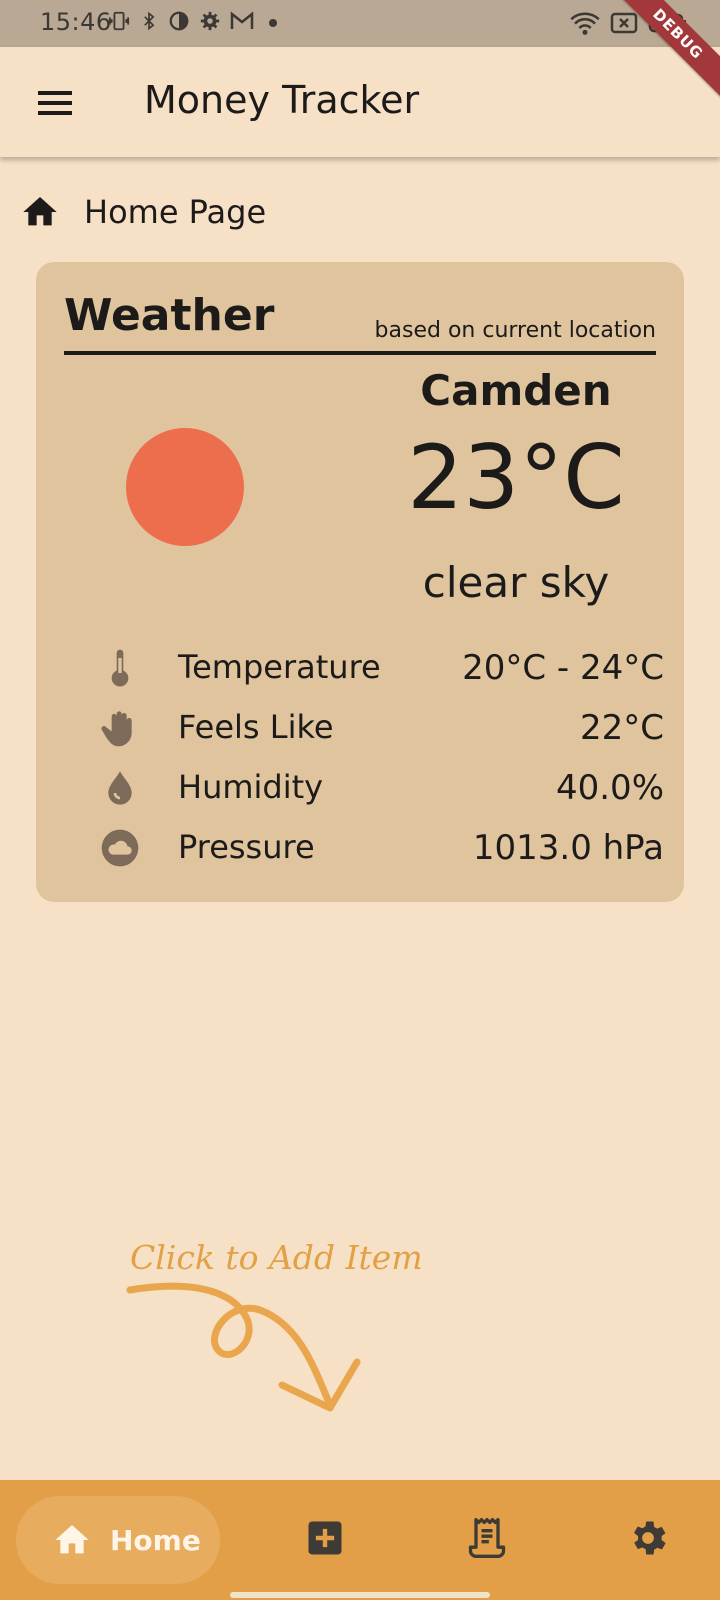  I want to click on app-bar: Money Tracker, so click(360, 102).